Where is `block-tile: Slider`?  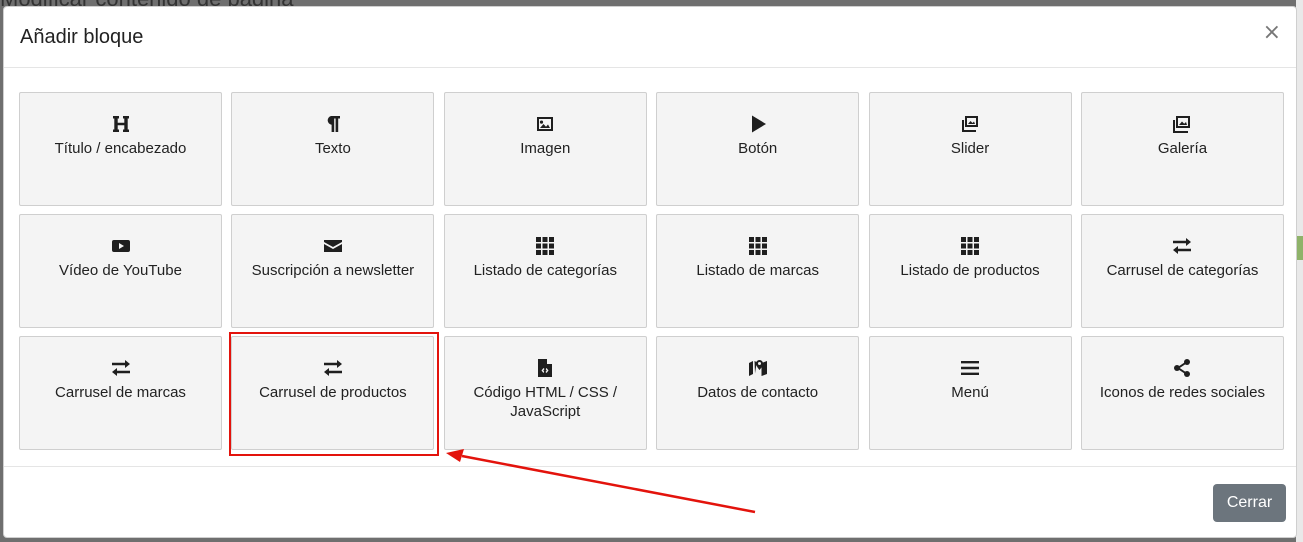
block-tile: Slider is located at coordinates (970, 149).